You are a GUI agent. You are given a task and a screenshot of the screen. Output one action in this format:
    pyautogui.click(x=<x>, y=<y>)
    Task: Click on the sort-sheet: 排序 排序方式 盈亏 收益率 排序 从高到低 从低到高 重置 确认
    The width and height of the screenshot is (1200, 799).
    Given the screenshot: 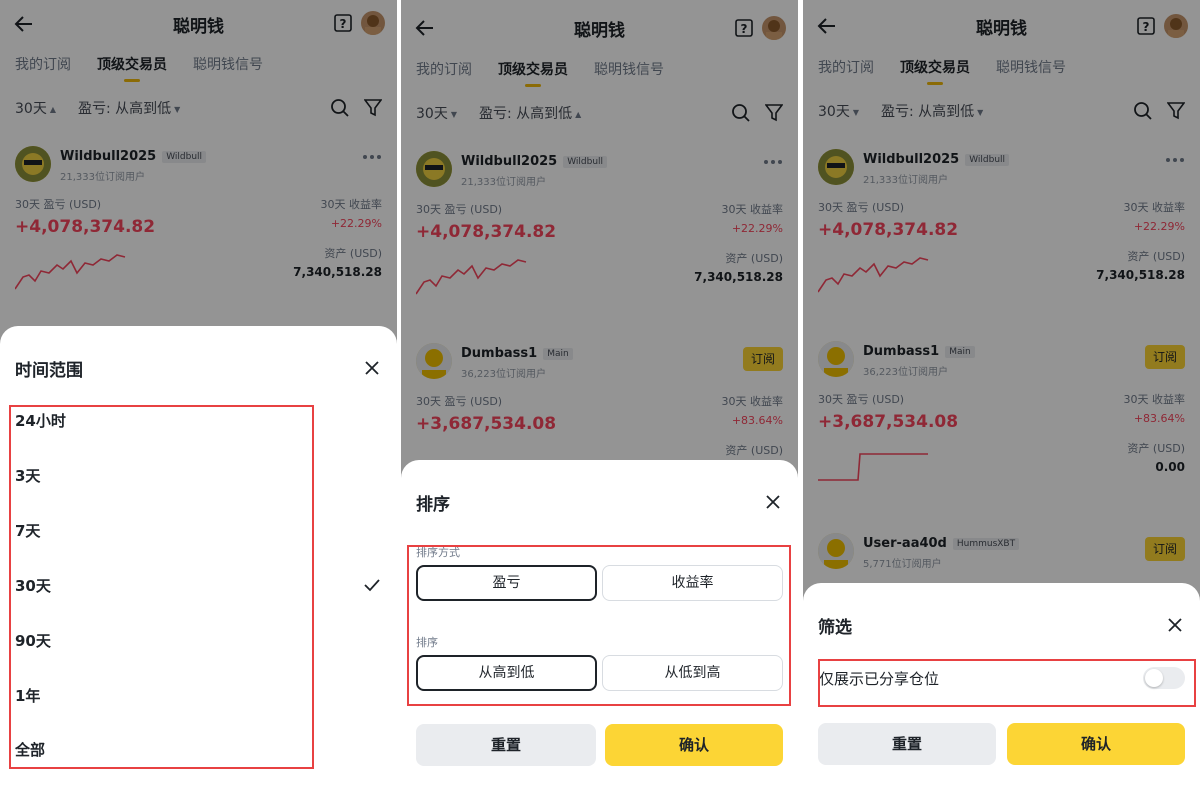 What is the action you would take?
    pyautogui.click(x=599, y=629)
    